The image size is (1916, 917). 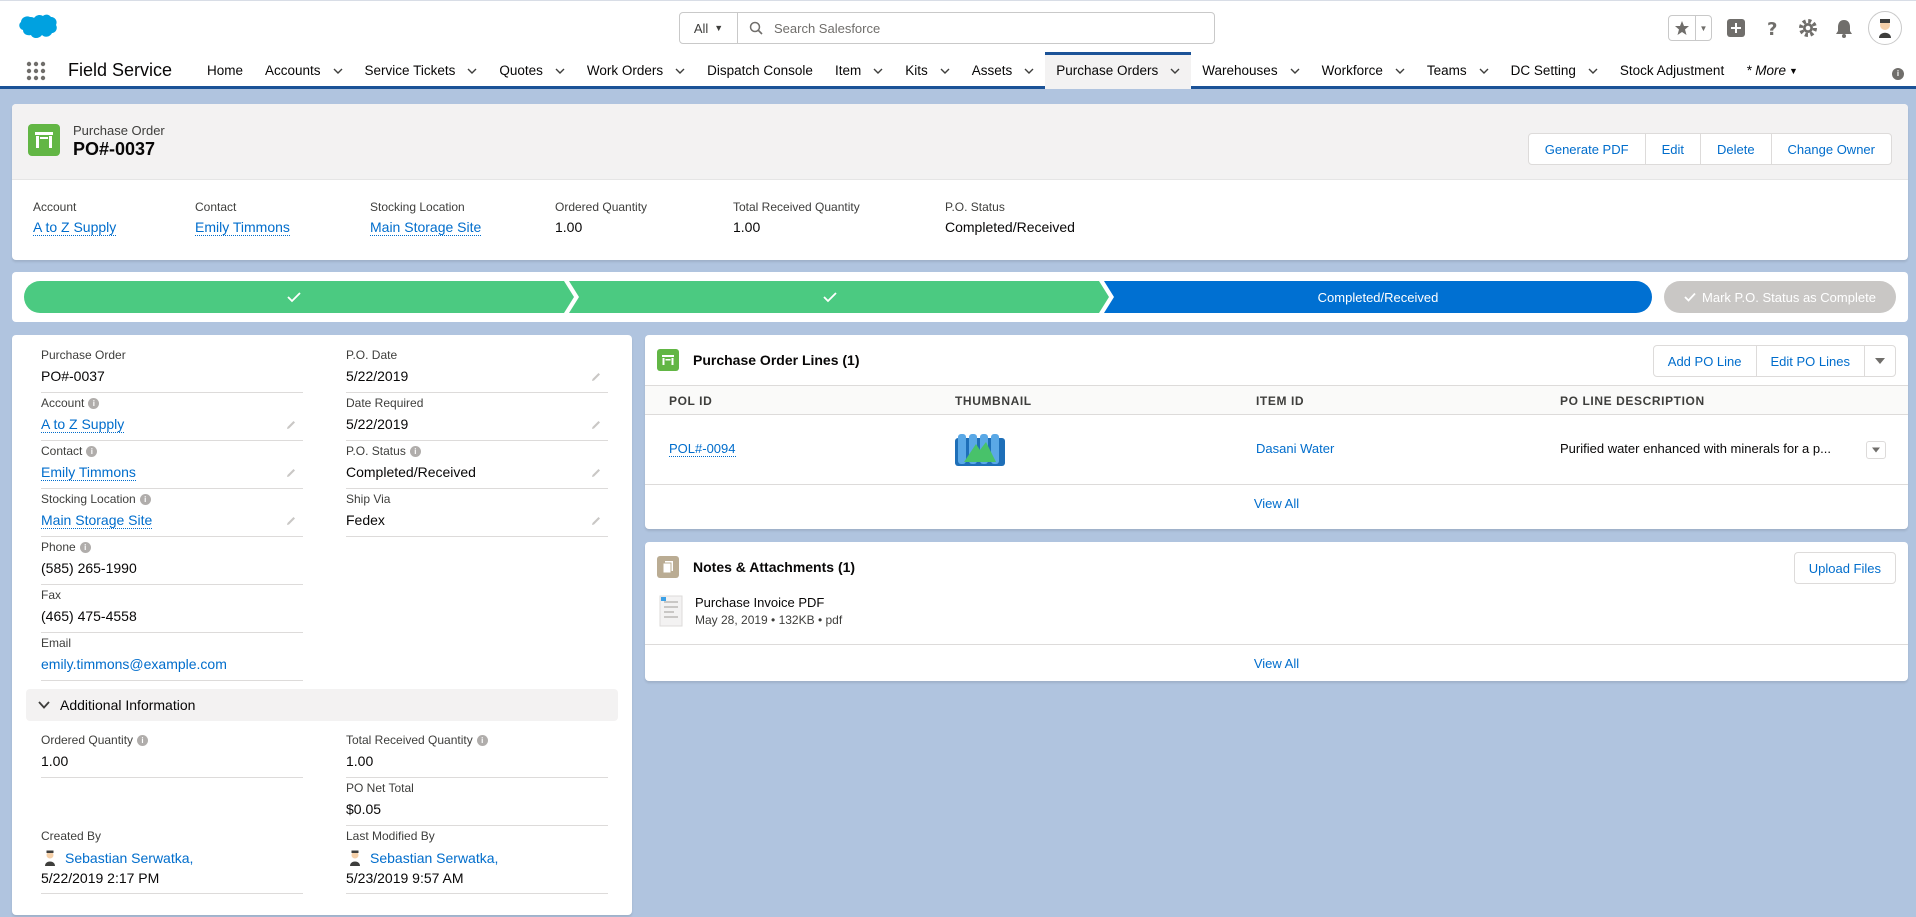 What do you see at coordinates (434, 858) in the screenshot?
I see `modified-by-user-link: Sebastian Serwatka,` at bounding box center [434, 858].